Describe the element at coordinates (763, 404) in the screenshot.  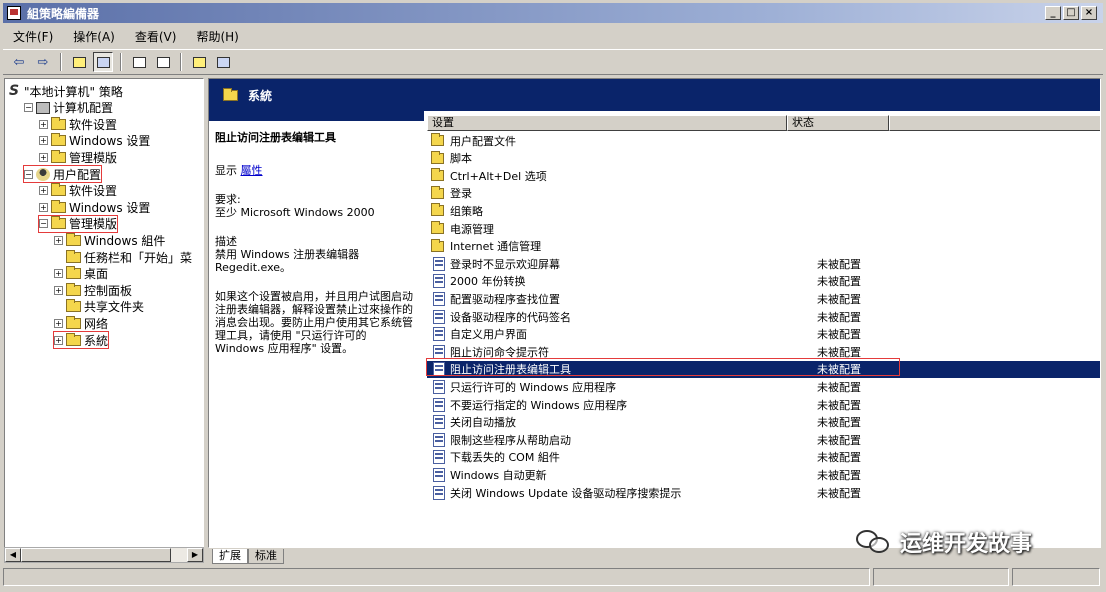
I see `list-item: 不要运行指定的 Windows 应用程序 未被配置` at that location.